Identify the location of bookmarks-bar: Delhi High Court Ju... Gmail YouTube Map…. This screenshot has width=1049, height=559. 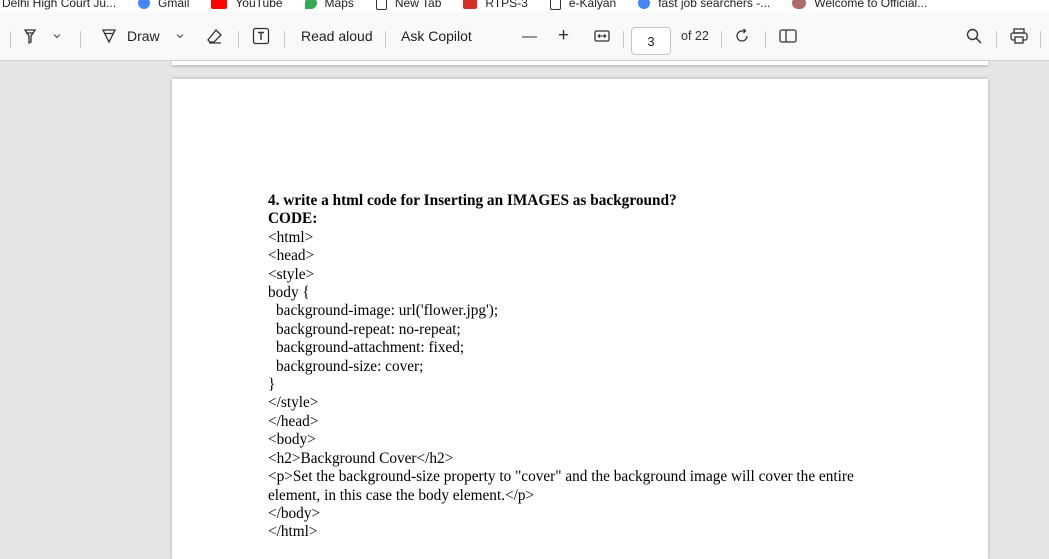
(524, 6).